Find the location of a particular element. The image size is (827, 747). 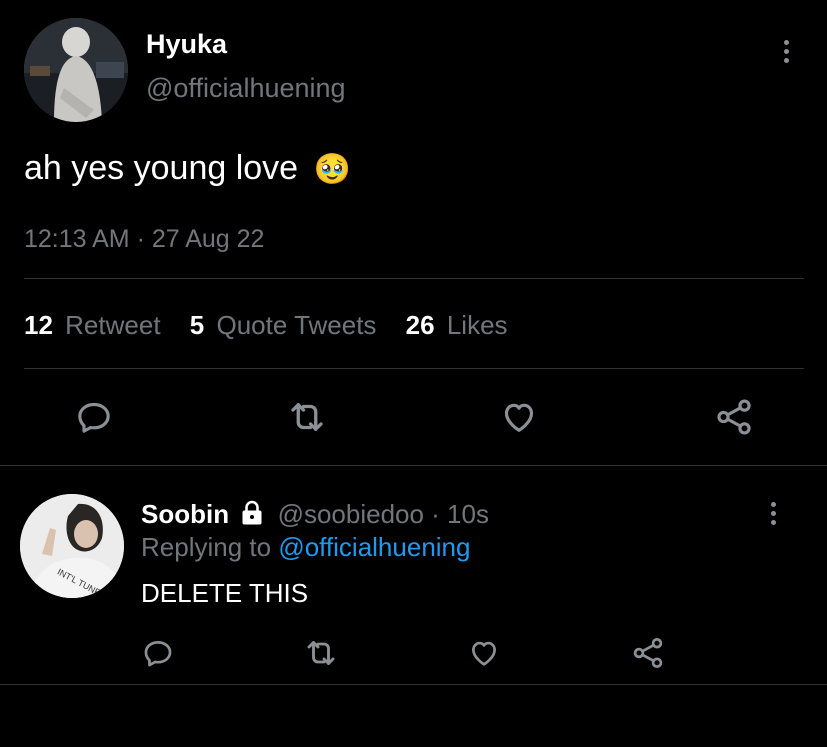

replying-to-line: Replying to @officialhuening is located at coordinates (305, 547).